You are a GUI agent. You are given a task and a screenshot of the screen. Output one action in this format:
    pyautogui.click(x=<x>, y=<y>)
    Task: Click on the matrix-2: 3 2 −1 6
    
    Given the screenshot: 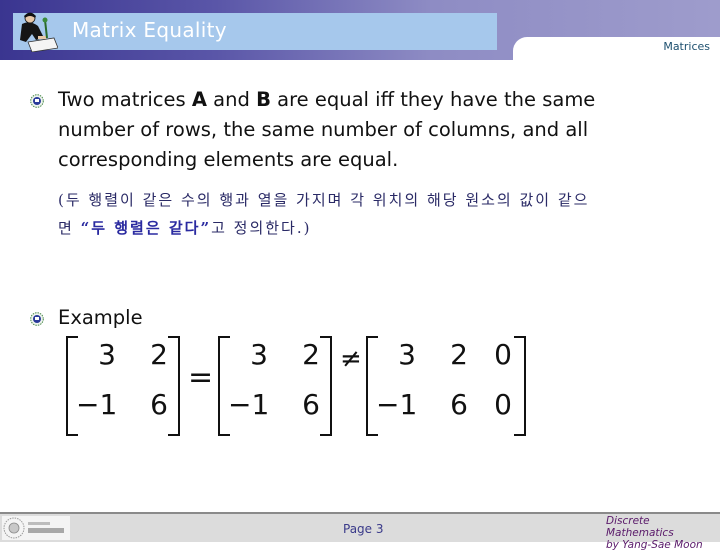 What is the action you would take?
    pyautogui.click(x=275, y=386)
    